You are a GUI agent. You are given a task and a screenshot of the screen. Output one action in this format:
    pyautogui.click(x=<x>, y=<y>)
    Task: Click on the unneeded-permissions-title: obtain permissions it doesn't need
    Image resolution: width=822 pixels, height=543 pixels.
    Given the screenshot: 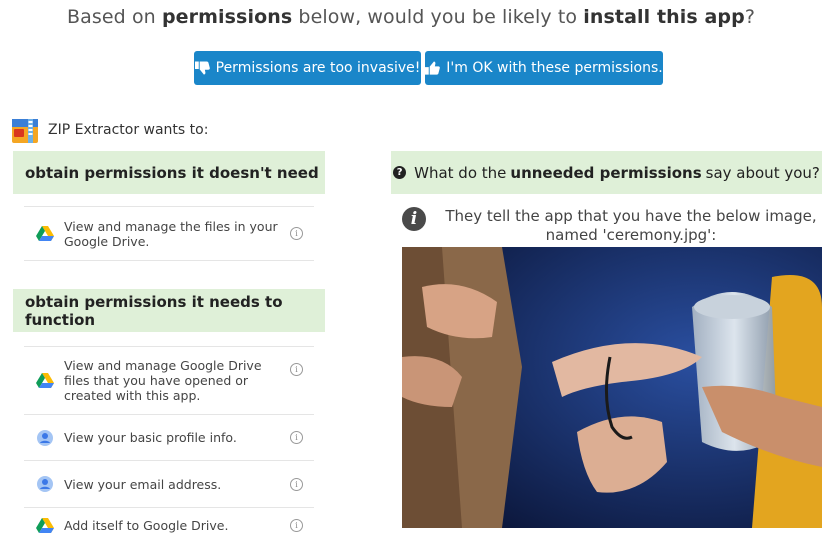 What is the action you would take?
    pyautogui.click(x=169, y=172)
    